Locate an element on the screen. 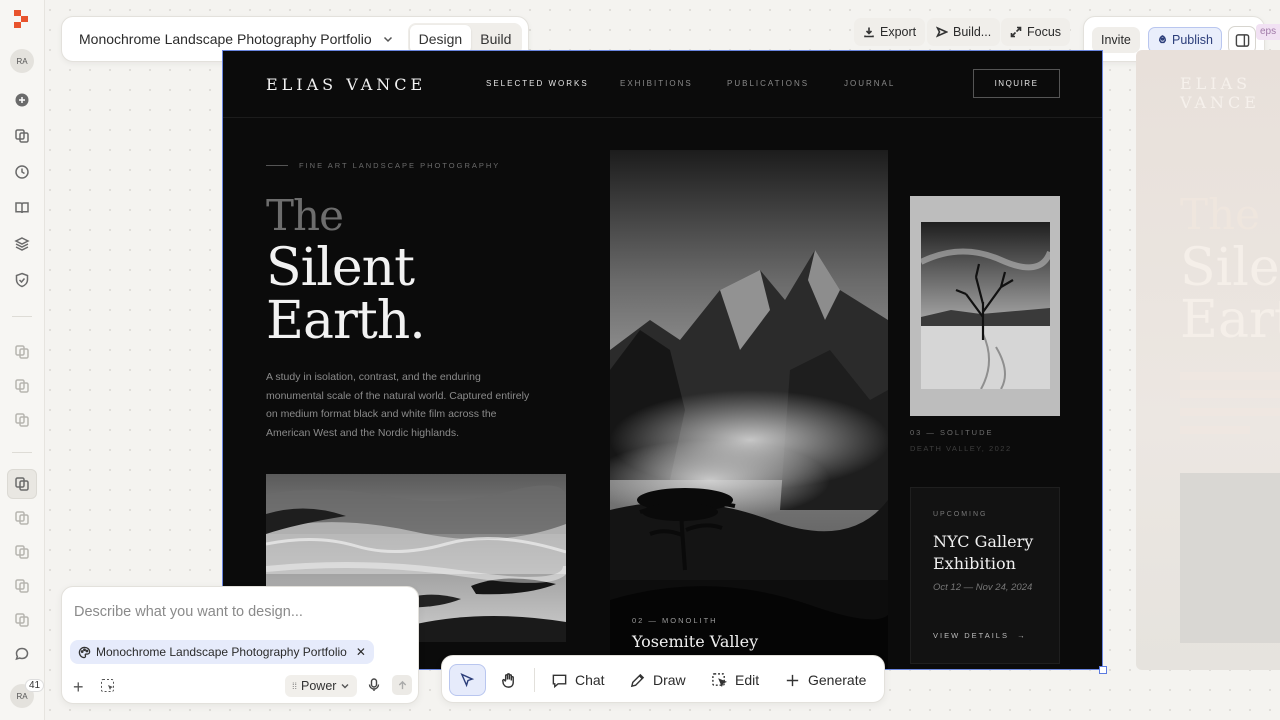 This screenshot has width=1280, height=720. pointer-tool-button is located at coordinates (467, 680).